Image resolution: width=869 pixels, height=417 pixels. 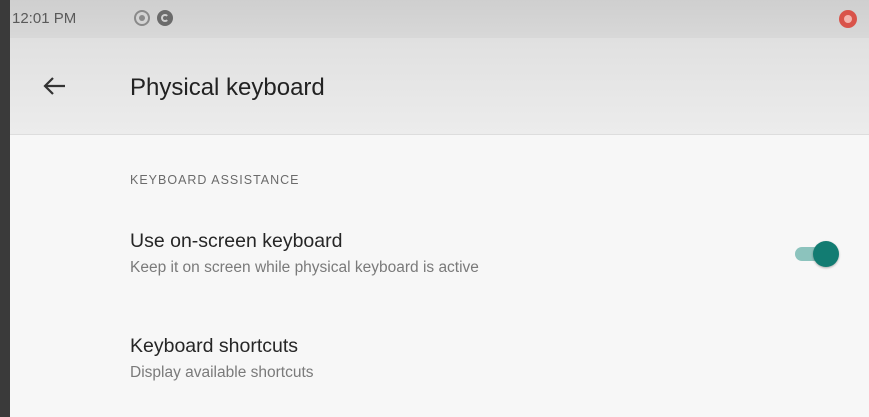 What do you see at coordinates (848, 19) in the screenshot?
I see `recording-indicator-icon` at bounding box center [848, 19].